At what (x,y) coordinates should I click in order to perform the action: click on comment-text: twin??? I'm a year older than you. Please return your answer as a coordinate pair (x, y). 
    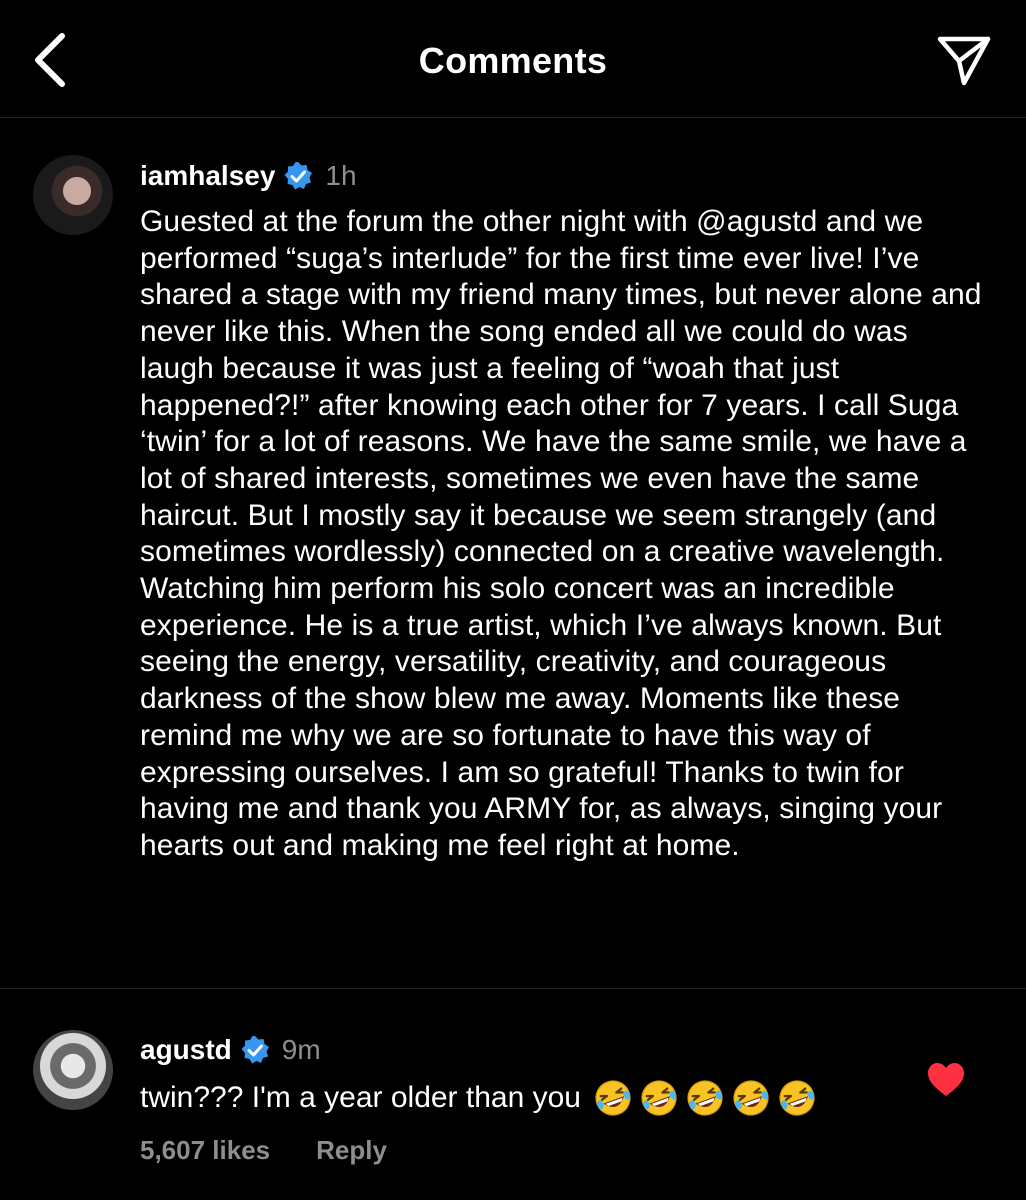
    Looking at the image, I should click on (360, 1097).